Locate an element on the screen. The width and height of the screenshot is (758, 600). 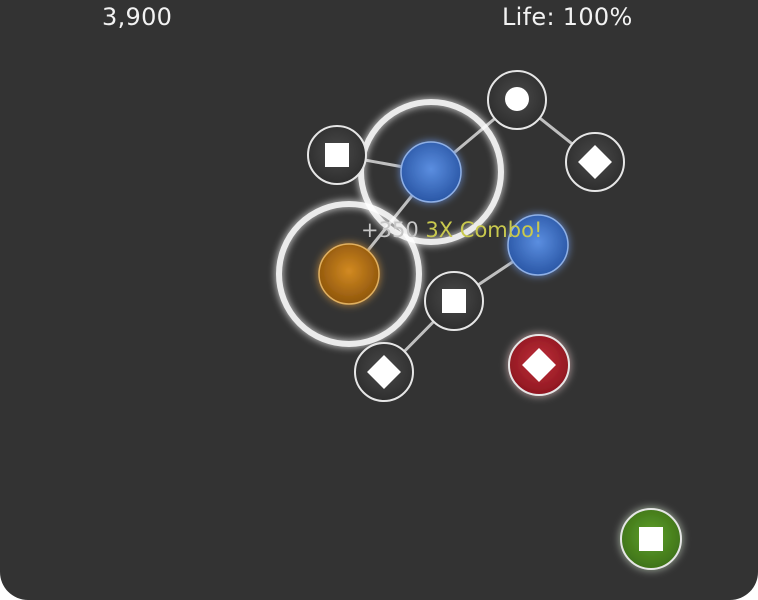
node-square-gray-middle is located at coordinates (454, 301).